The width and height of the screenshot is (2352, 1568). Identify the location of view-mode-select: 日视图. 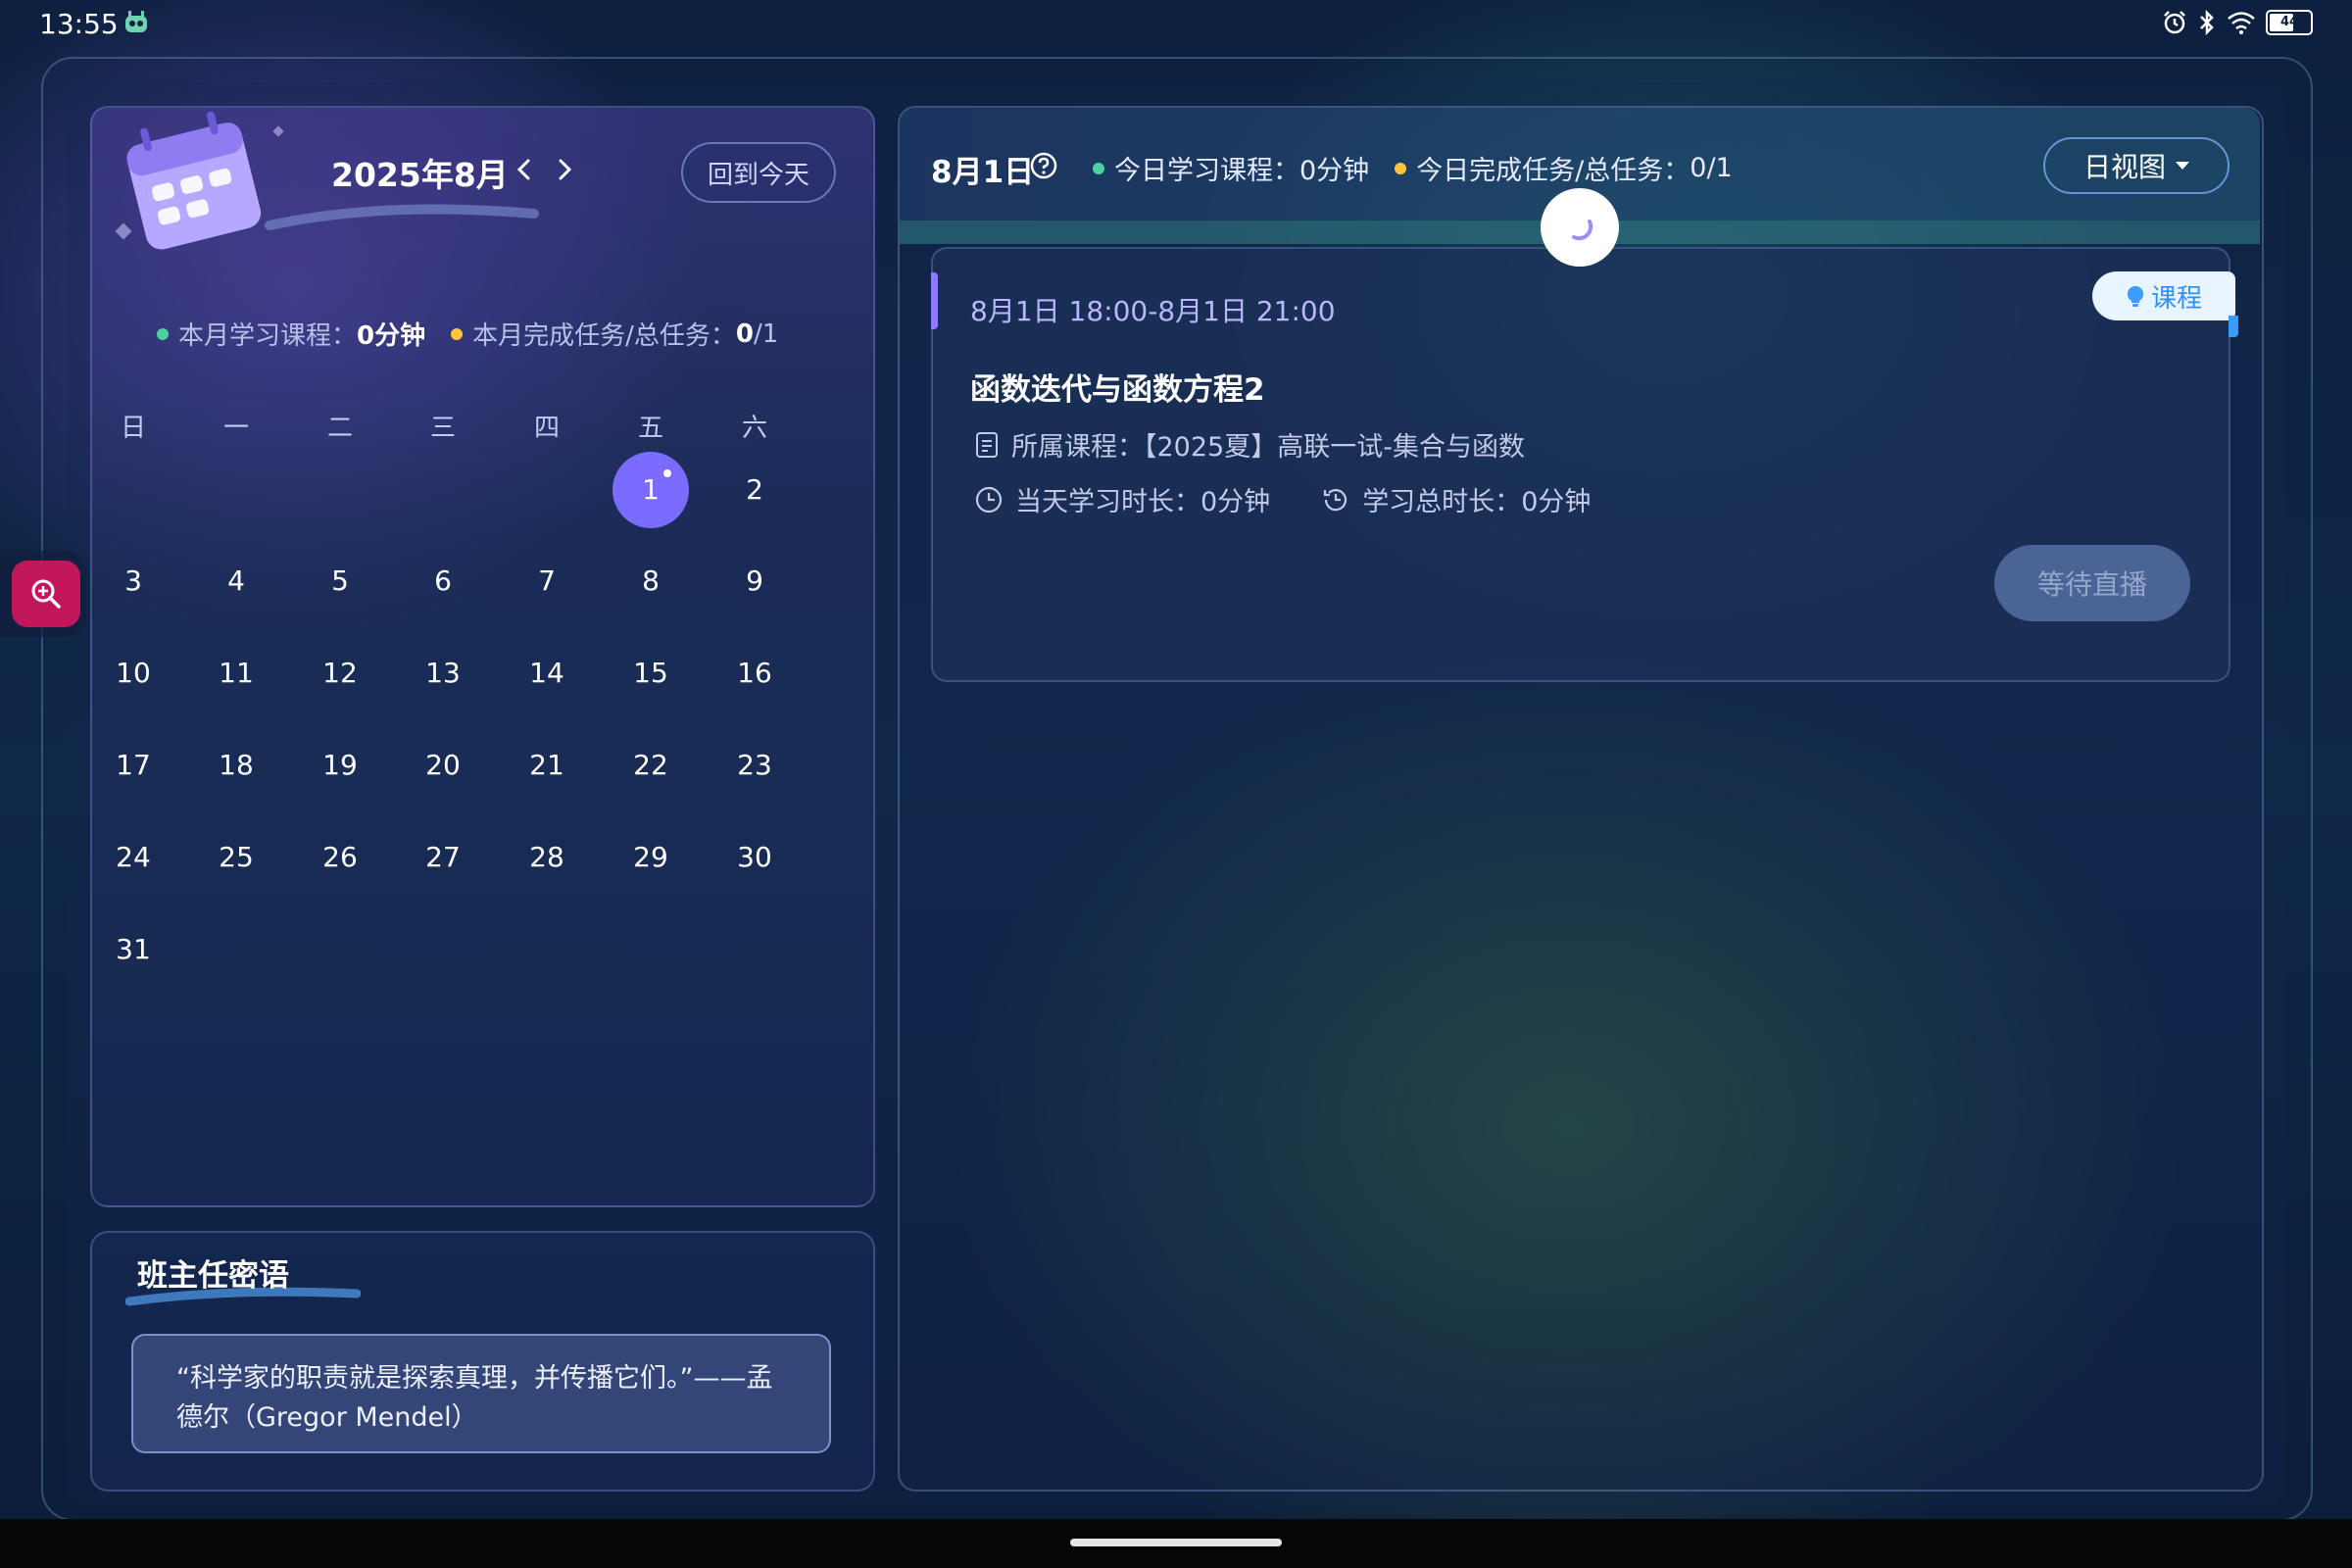
(2136, 165).